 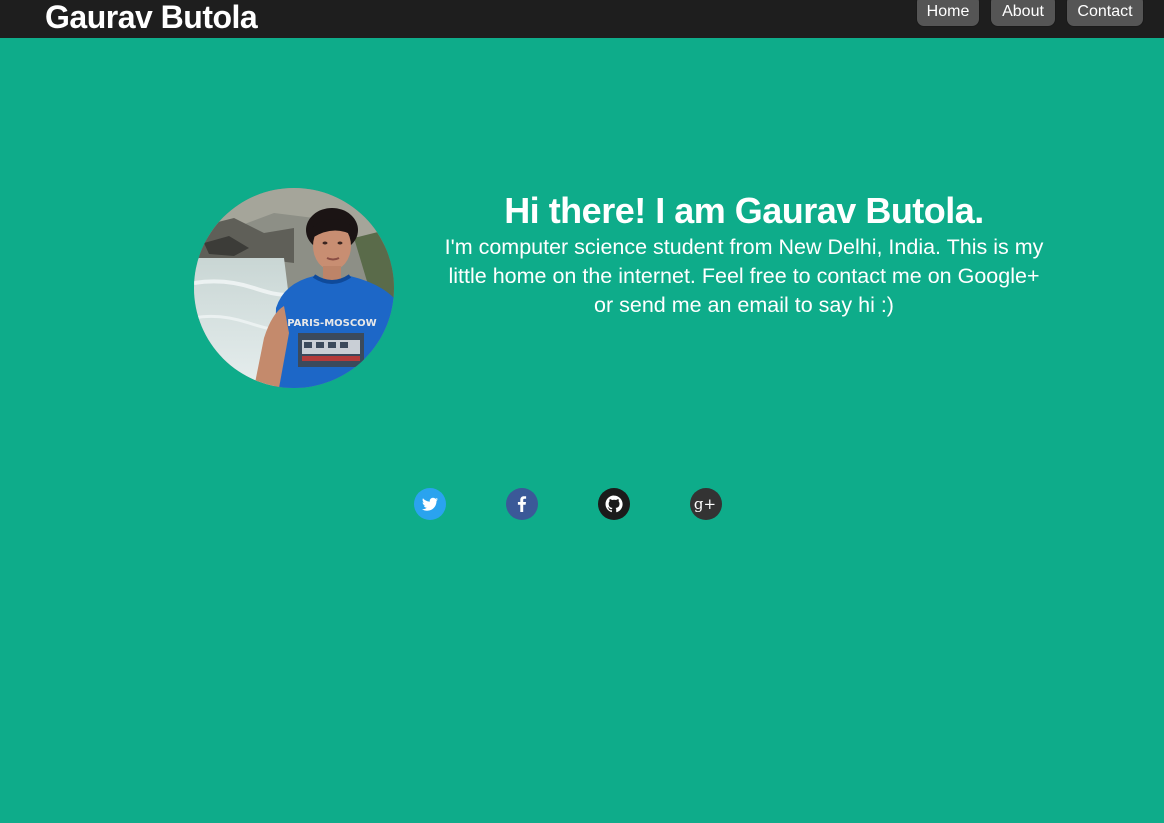 What do you see at coordinates (744, 210) in the screenshot?
I see `hero-headline: Hi there! I am Gaurav Butola.` at bounding box center [744, 210].